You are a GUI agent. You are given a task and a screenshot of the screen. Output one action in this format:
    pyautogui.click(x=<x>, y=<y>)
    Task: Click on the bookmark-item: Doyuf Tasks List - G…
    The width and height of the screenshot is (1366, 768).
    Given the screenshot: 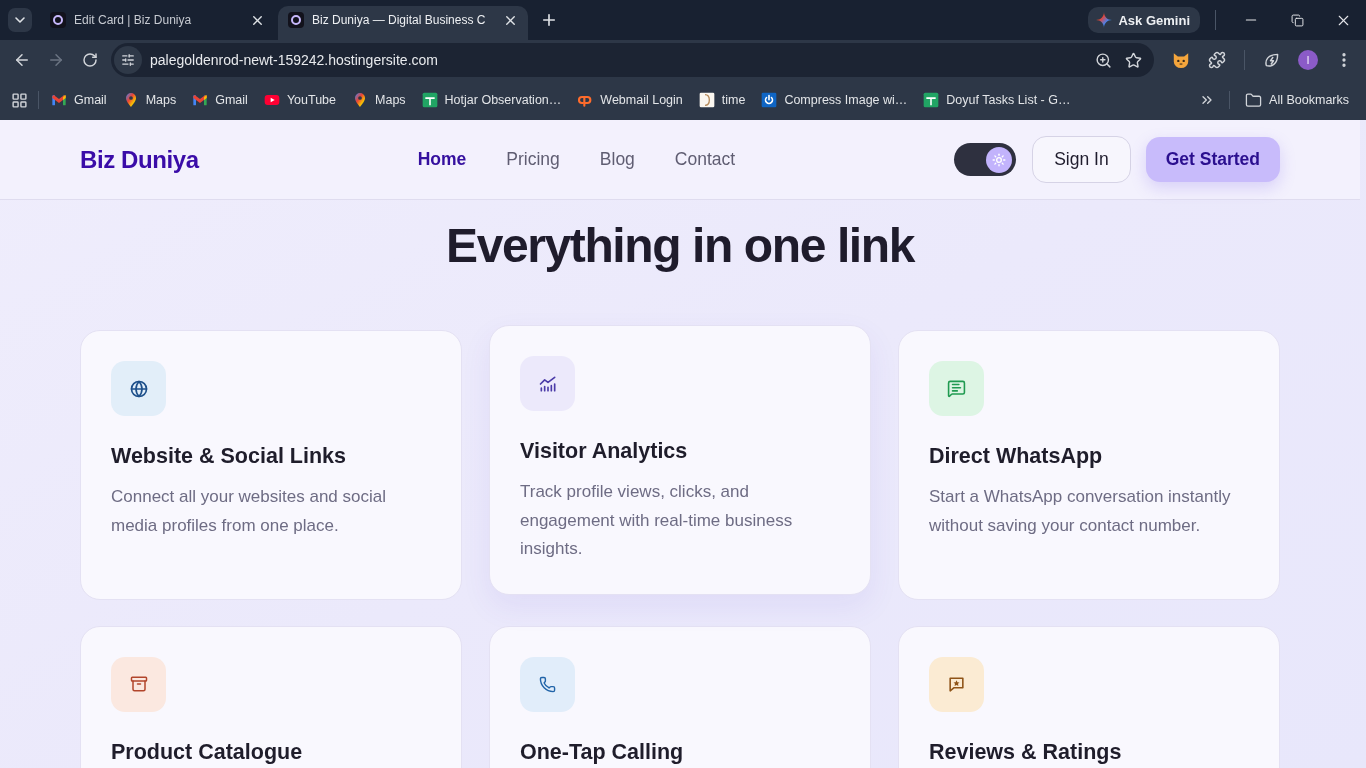 What is the action you would take?
    pyautogui.click(x=997, y=100)
    